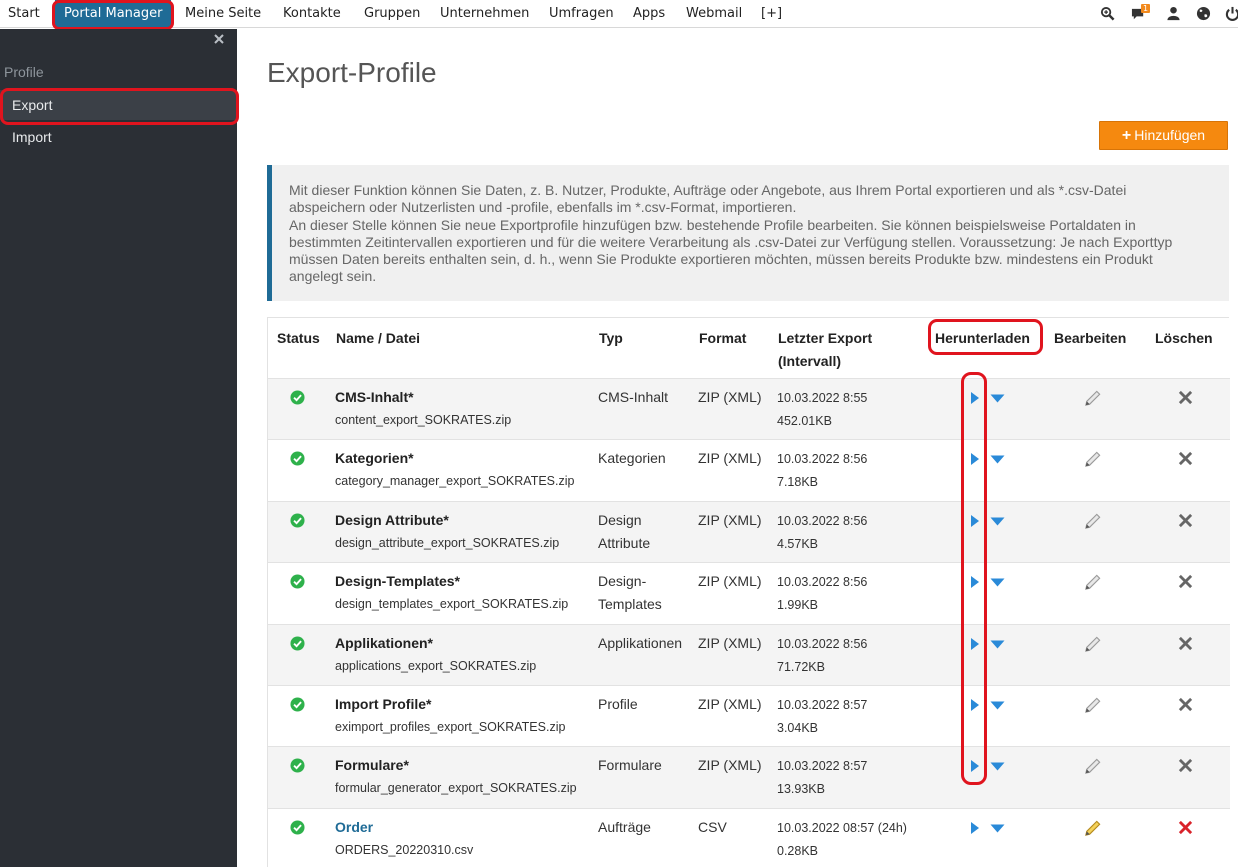 The image size is (1238, 867). Describe the element at coordinates (484, 14) in the screenshot. I see `nav-unternehmen: Unternehmen` at that location.